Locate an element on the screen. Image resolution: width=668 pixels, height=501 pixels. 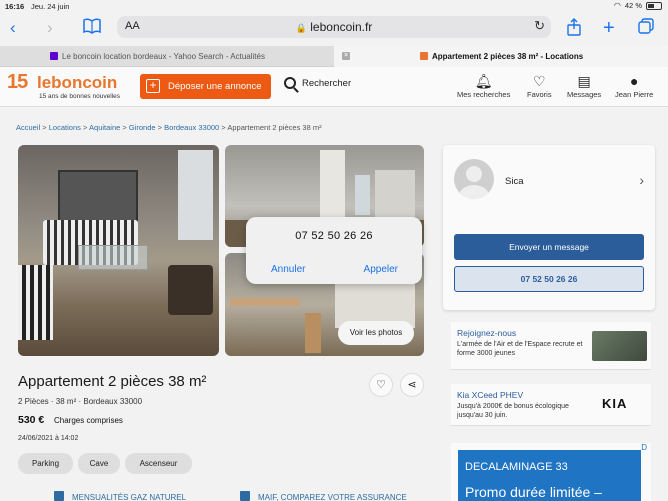
favorite-button: ♡ is located at coordinates (381, 385).